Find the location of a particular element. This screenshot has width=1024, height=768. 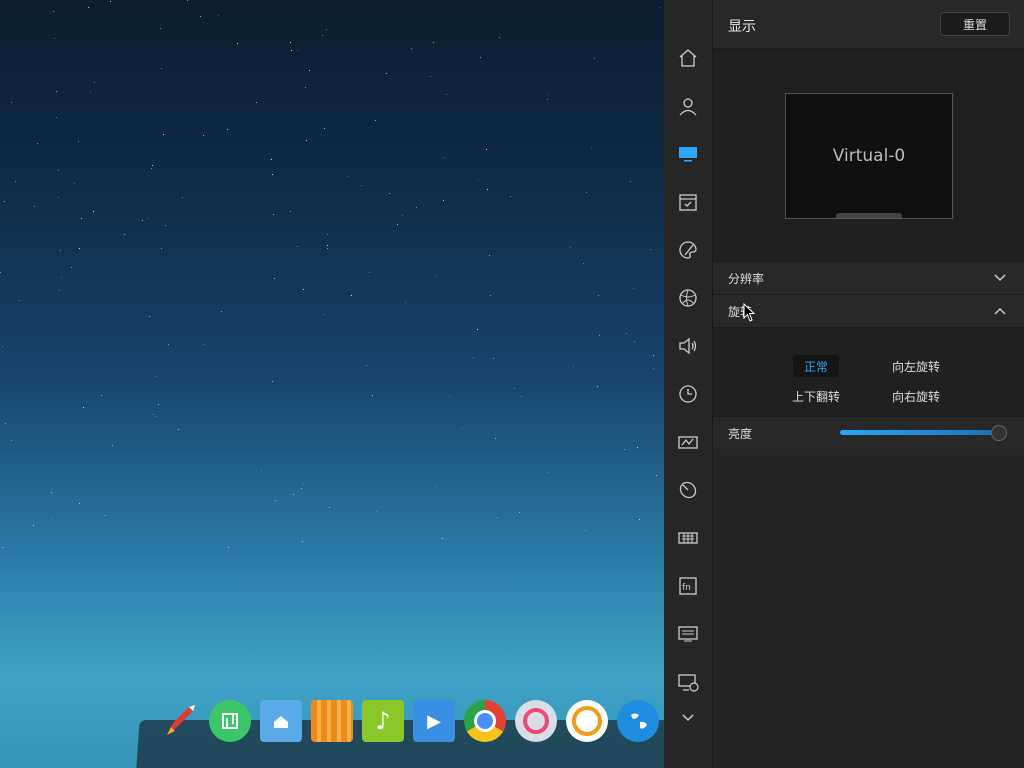

clock-icon is located at coordinates (688, 394).